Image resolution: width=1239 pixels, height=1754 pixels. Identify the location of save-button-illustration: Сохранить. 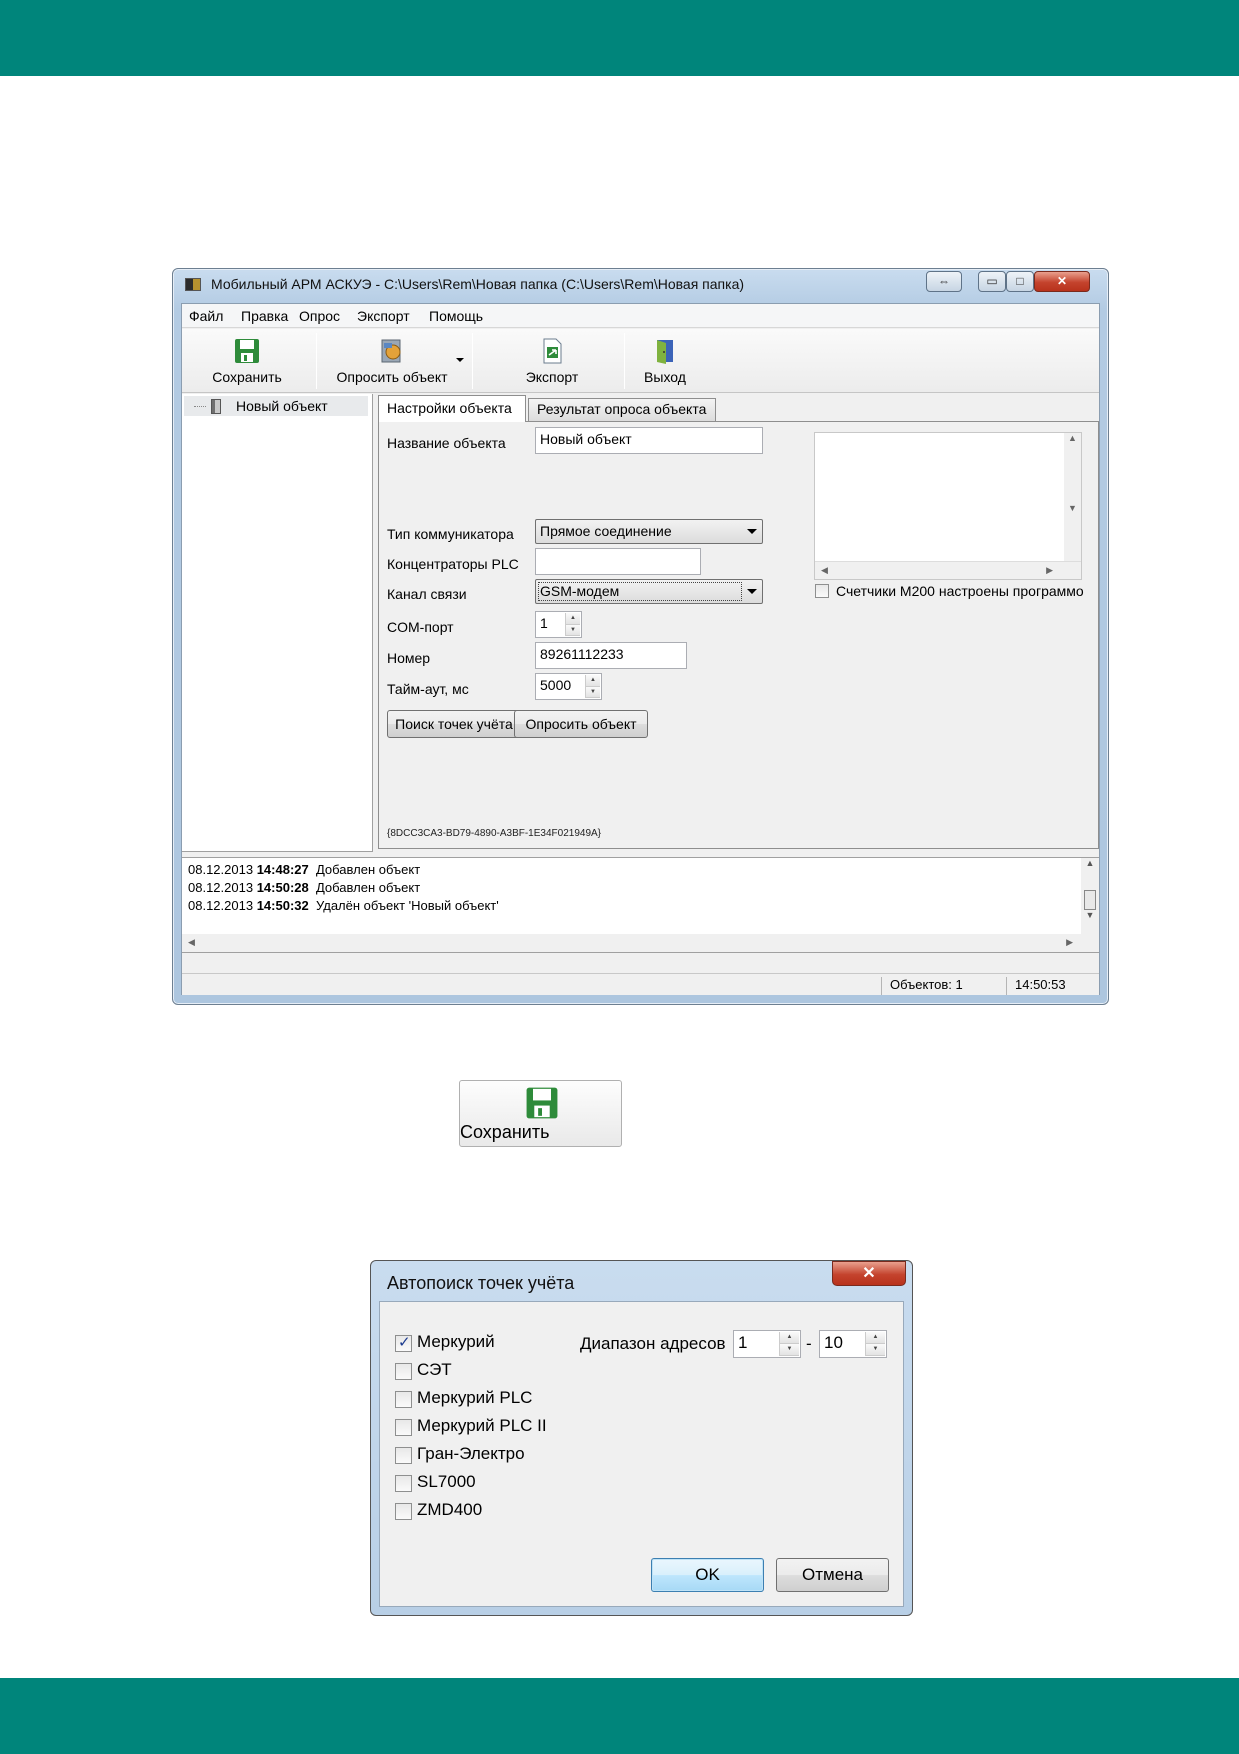
(540, 1113).